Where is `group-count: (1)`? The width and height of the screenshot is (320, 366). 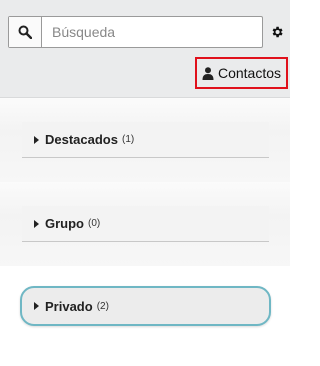
group-count: (1) is located at coordinates (128, 139).